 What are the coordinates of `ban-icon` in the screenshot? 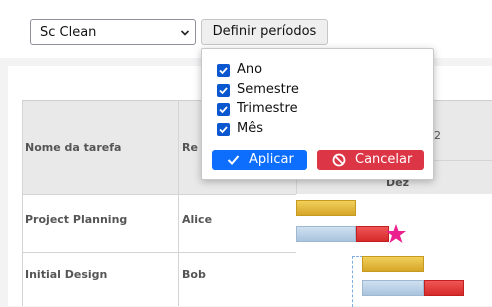 It's located at (339, 160).